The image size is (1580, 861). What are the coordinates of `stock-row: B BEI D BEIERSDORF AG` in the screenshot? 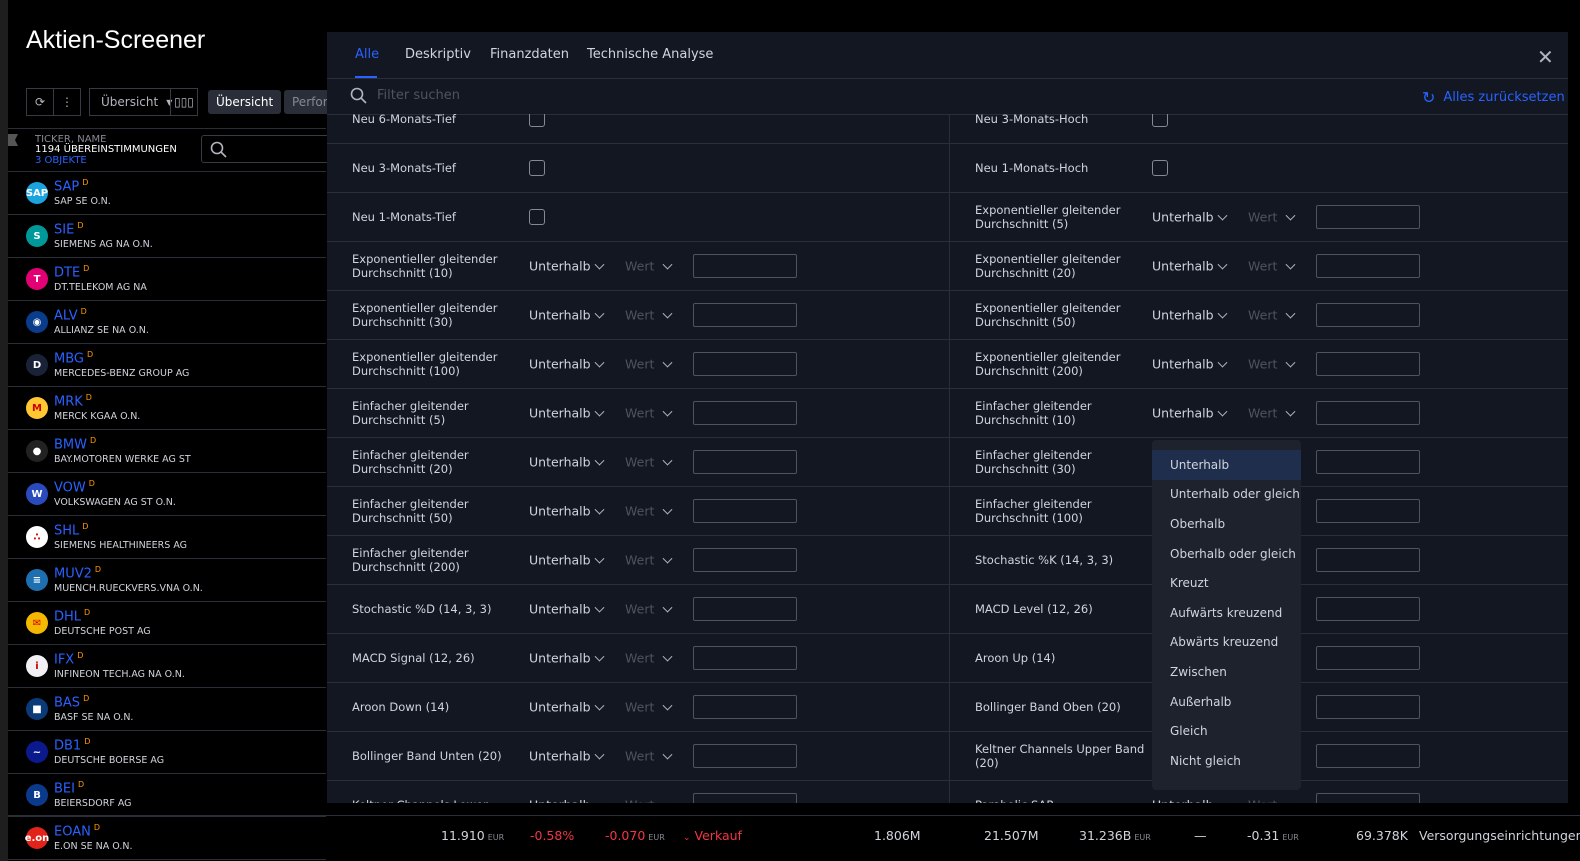 It's located at (167, 795).